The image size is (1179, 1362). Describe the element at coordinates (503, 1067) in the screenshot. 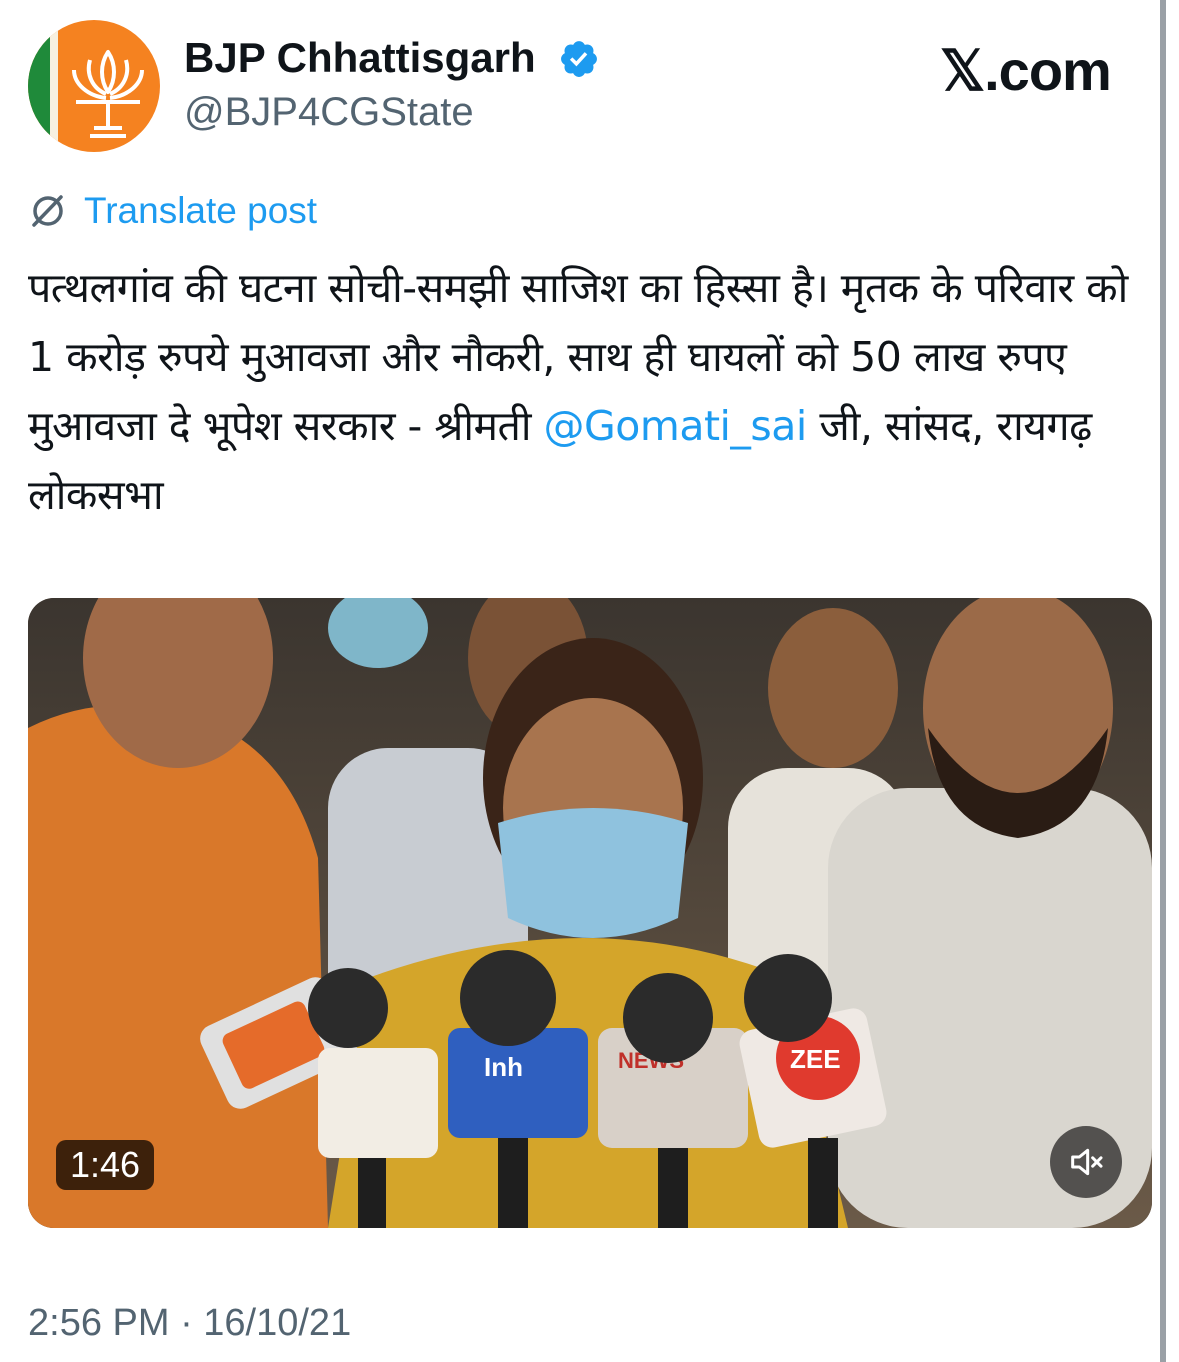

I see `mic-label-inh: Inh` at that location.